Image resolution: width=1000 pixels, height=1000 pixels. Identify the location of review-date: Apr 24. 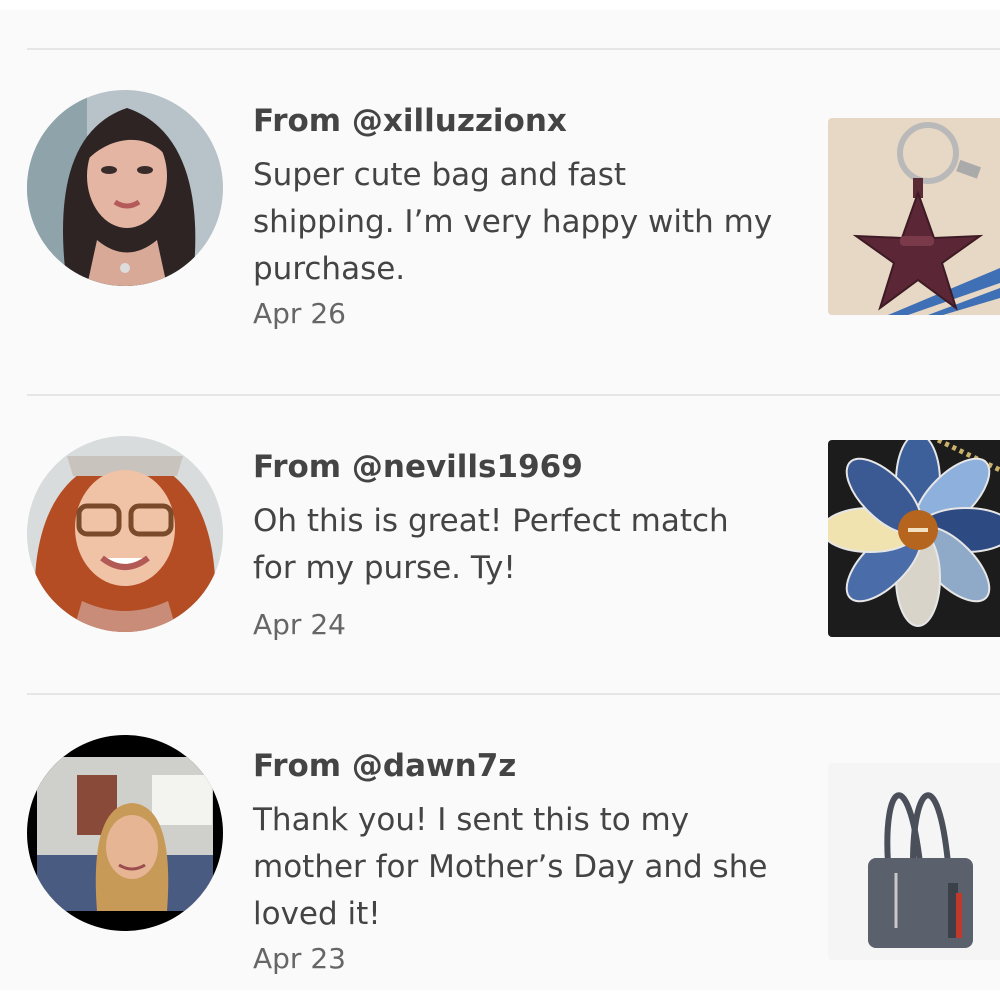
(299, 624).